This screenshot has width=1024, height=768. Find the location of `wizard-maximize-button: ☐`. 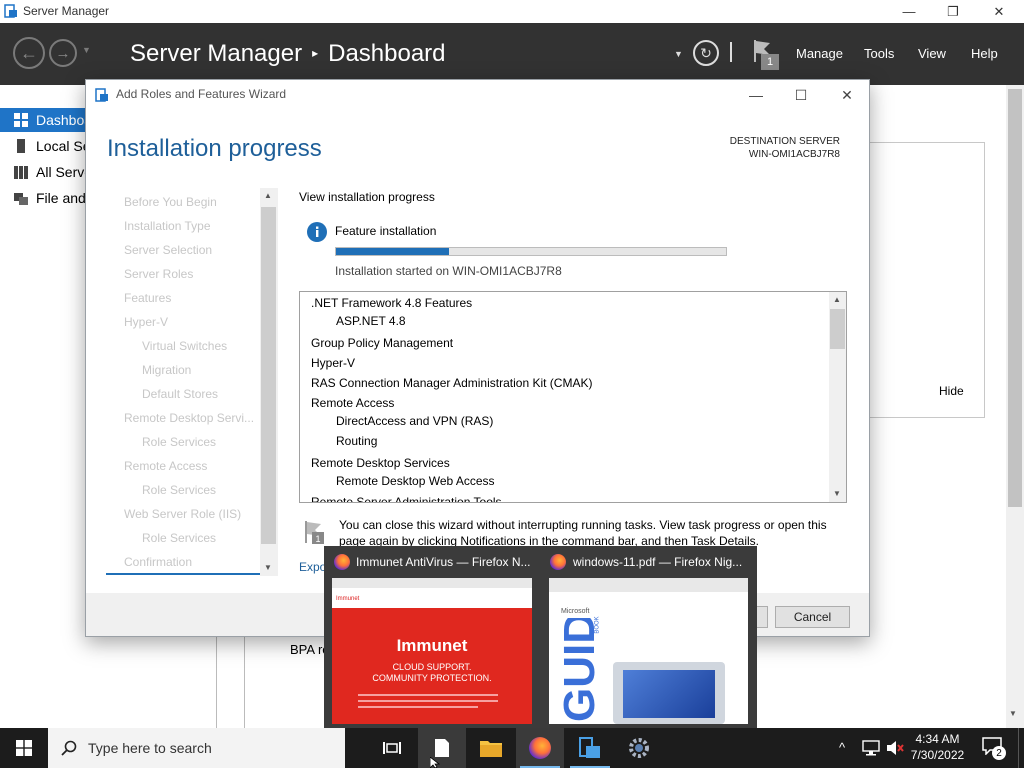

wizard-maximize-button: ☐ is located at coordinates (801, 95).